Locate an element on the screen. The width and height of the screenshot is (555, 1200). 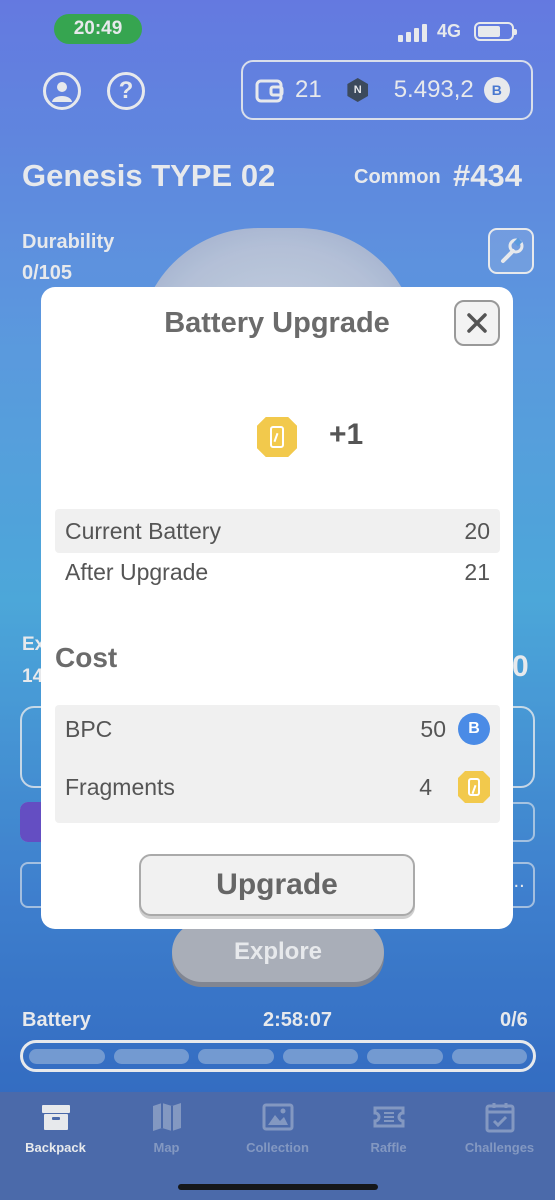
close-icon is located at coordinates (477, 323).